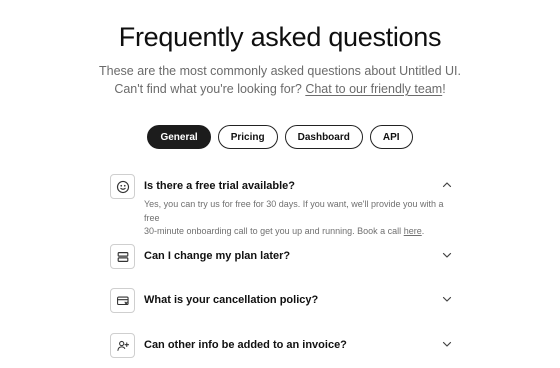  What do you see at coordinates (373, 89) in the screenshot?
I see `chat-link: Chat to our friendly team` at bounding box center [373, 89].